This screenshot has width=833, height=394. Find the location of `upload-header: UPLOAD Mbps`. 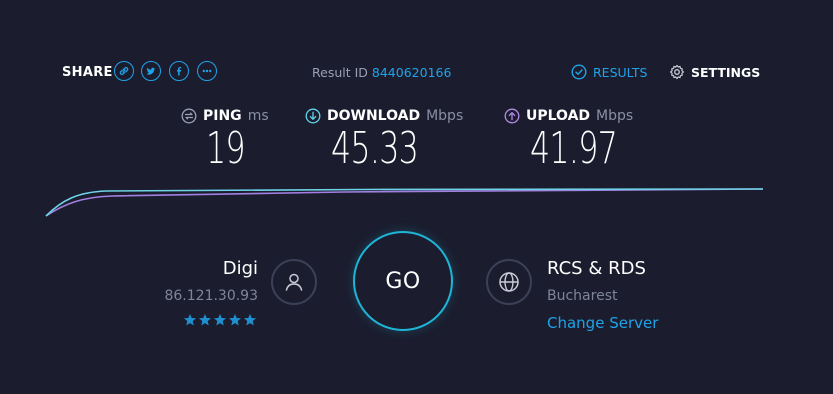

upload-header: UPLOAD Mbps is located at coordinates (568, 116).